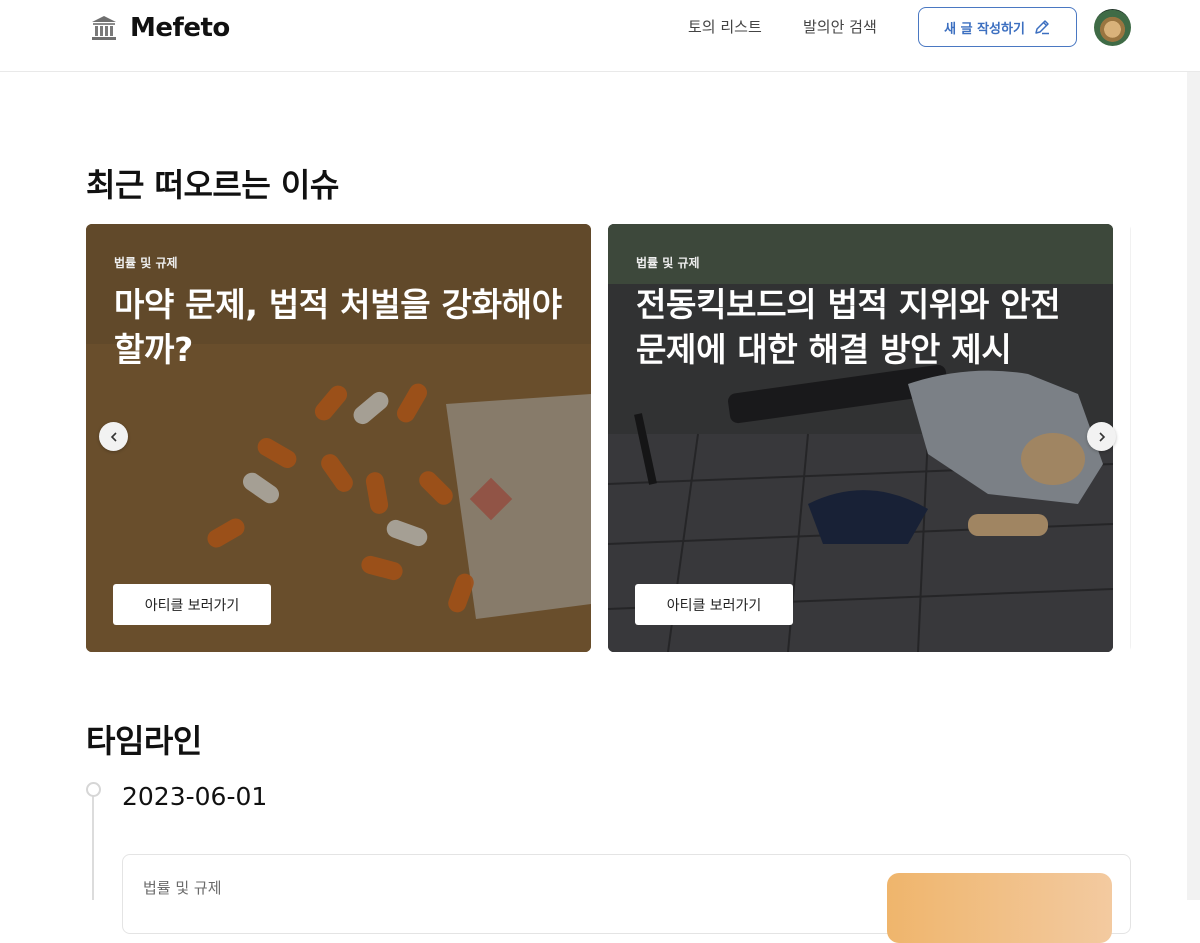 This screenshot has height=943, width=1200. What do you see at coordinates (195, 796) in the screenshot?
I see `timeline-date: 2023-06-01` at bounding box center [195, 796].